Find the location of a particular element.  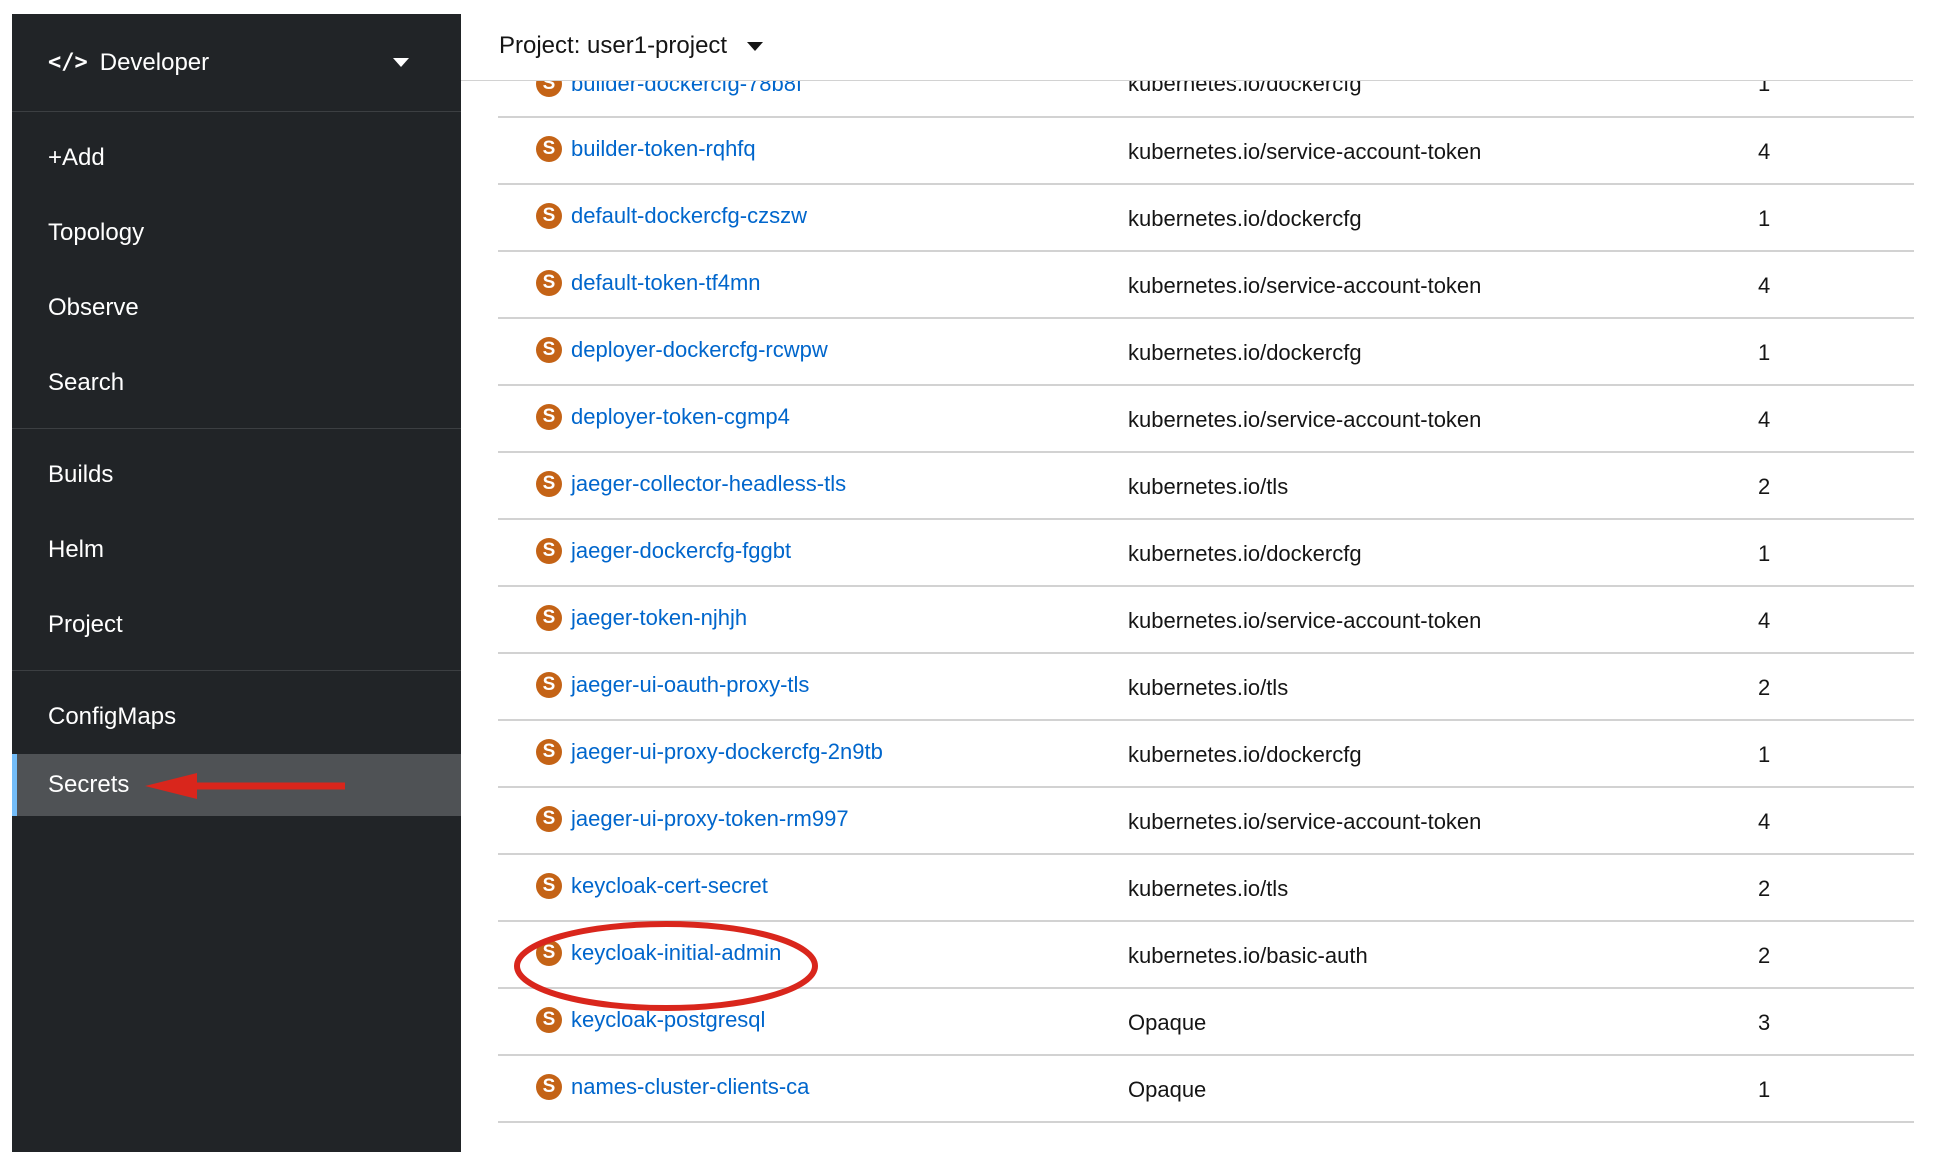

table-row: Skeycloak-cert-secret kubernetes.io/tls 2 is located at coordinates (1206, 888).